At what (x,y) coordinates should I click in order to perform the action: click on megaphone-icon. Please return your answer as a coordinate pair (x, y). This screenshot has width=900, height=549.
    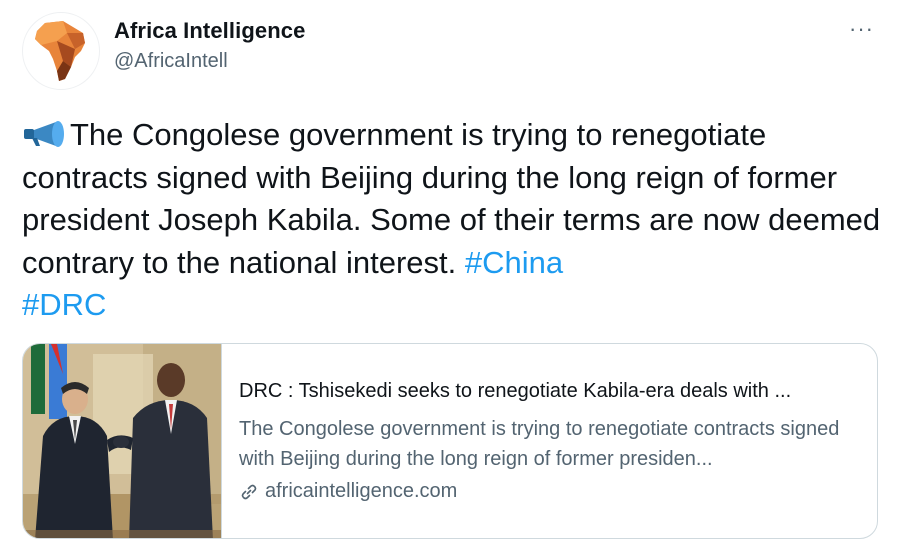
    Looking at the image, I should click on (44, 134).